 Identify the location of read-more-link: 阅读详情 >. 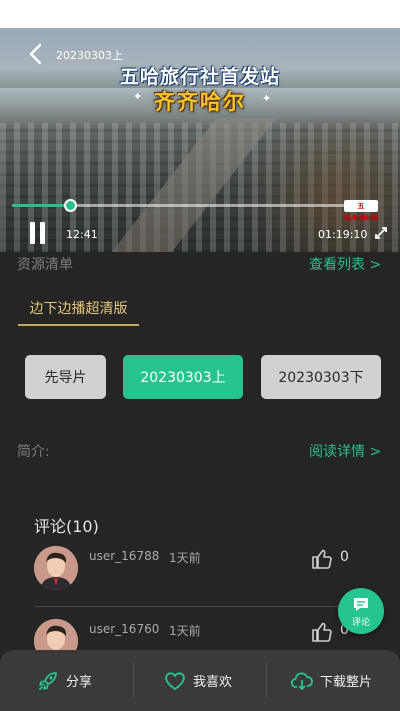
(345, 451).